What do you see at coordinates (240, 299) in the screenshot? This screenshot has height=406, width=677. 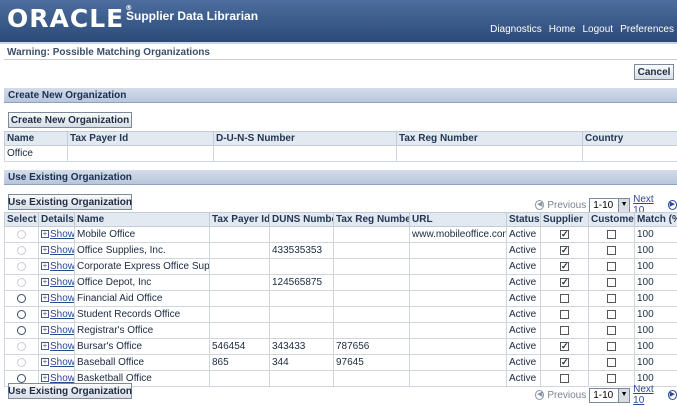 I see `cell-tax-payer-id` at bounding box center [240, 299].